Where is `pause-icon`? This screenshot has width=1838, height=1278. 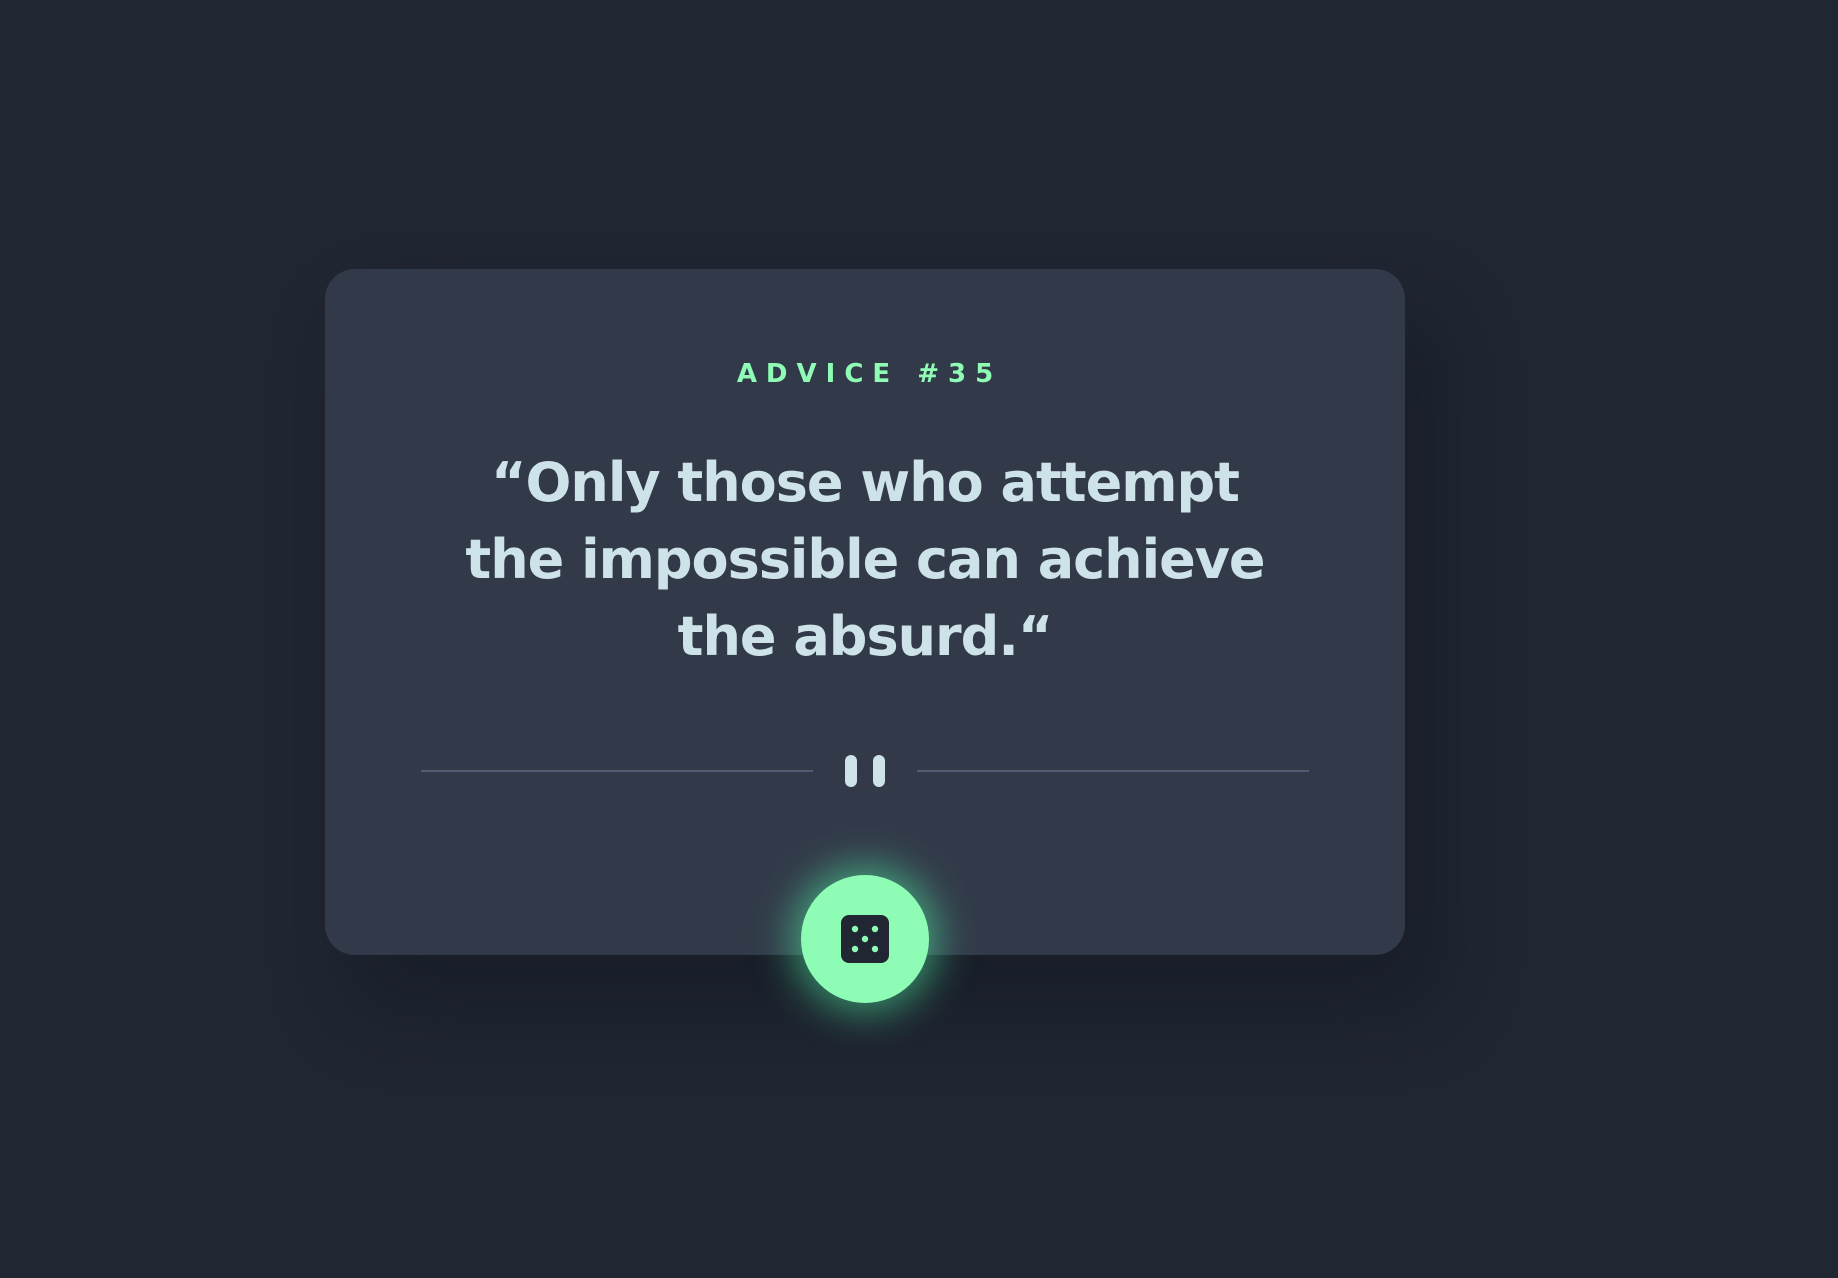
pause-icon is located at coordinates (865, 771).